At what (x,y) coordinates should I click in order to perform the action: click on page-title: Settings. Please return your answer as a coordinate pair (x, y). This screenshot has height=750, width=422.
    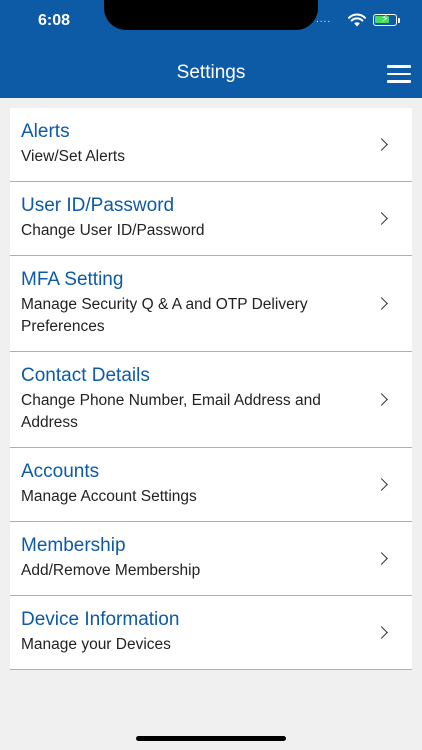
    Looking at the image, I should click on (211, 72).